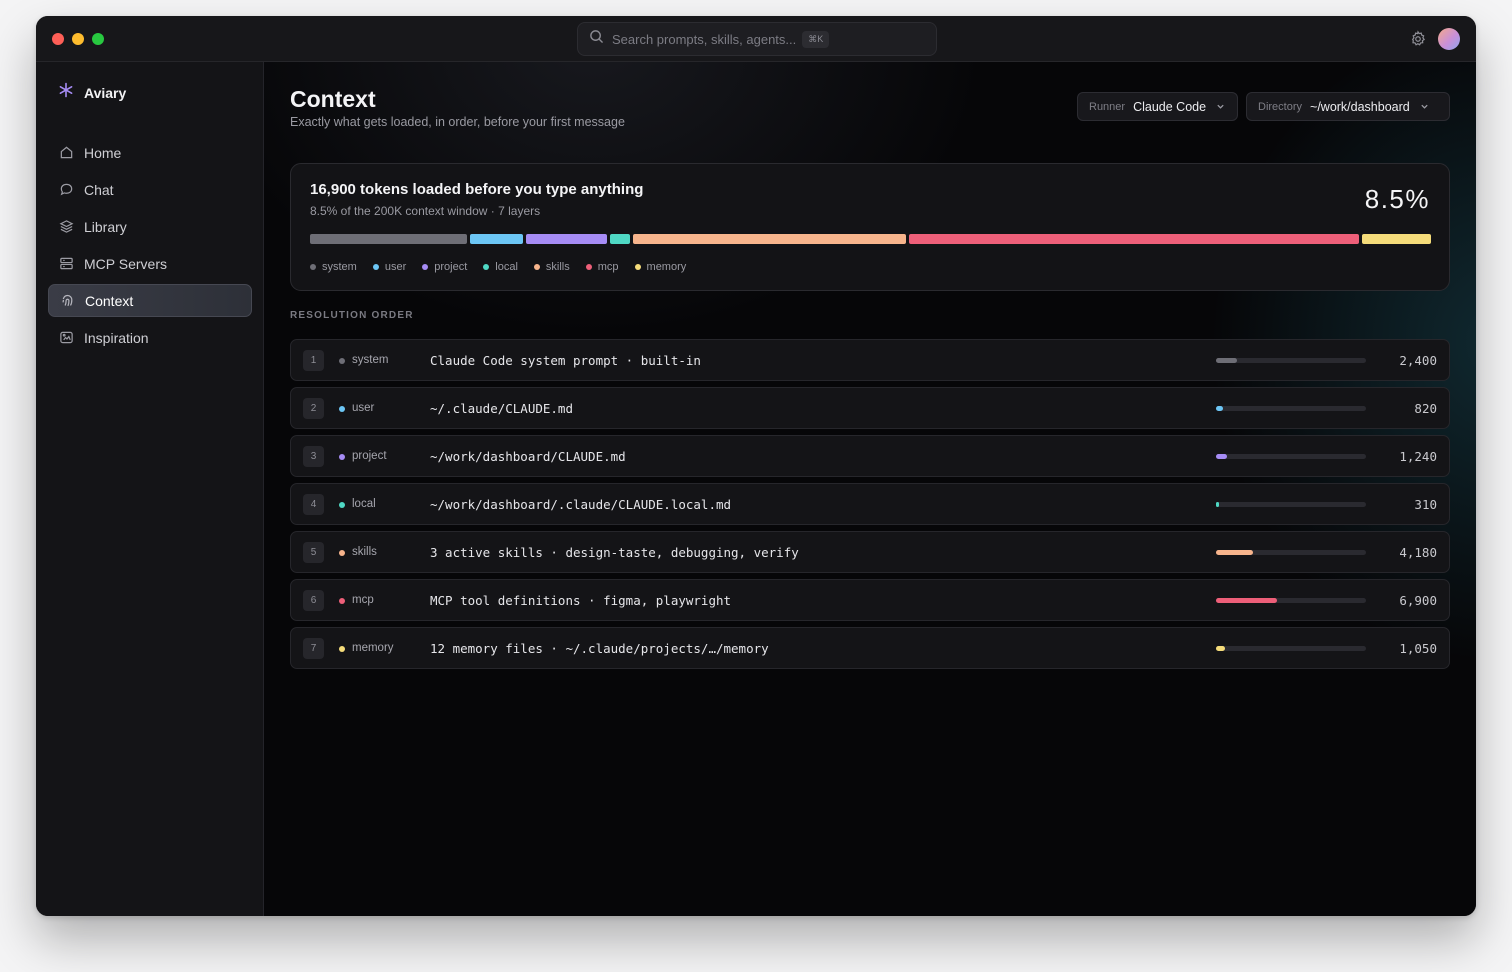 This screenshot has width=1512, height=972. What do you see at coordinates (1425, 504) in the screenshot?
I see `layer-token-count: 310` at bounding box center [1425, 504].